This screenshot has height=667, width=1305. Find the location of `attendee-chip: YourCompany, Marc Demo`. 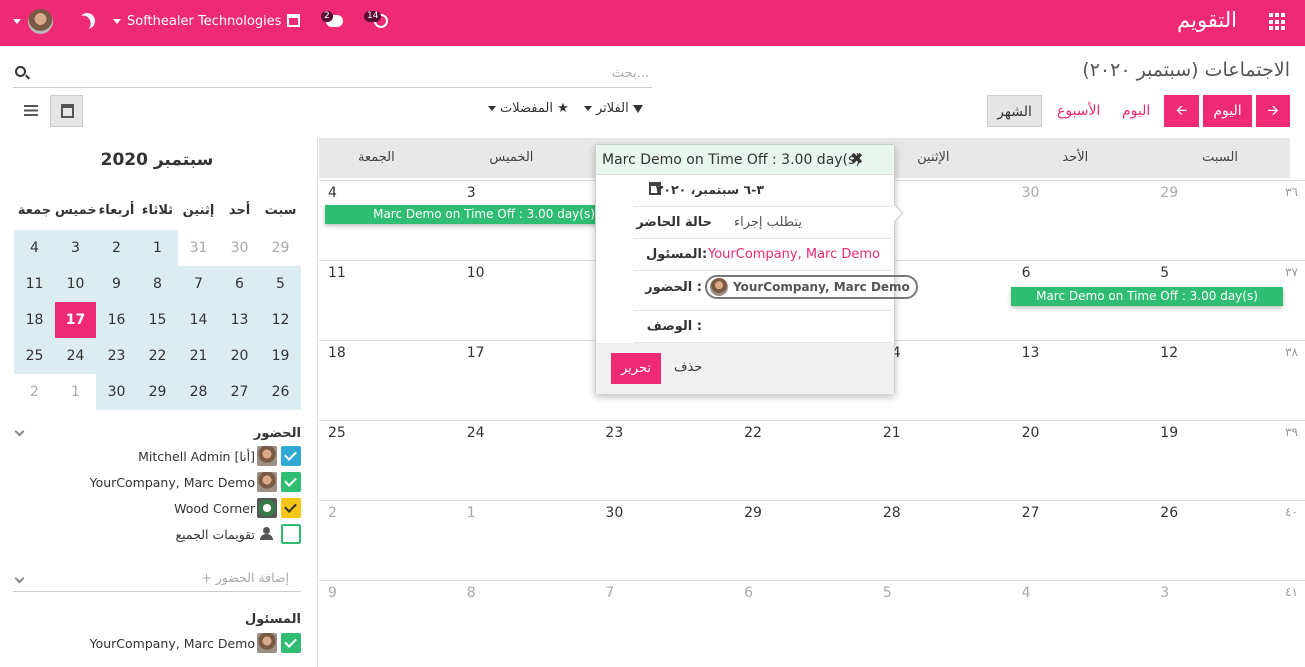

attendee-chip: YourCompany, Marc Demo is located at coordinates (811, 287).